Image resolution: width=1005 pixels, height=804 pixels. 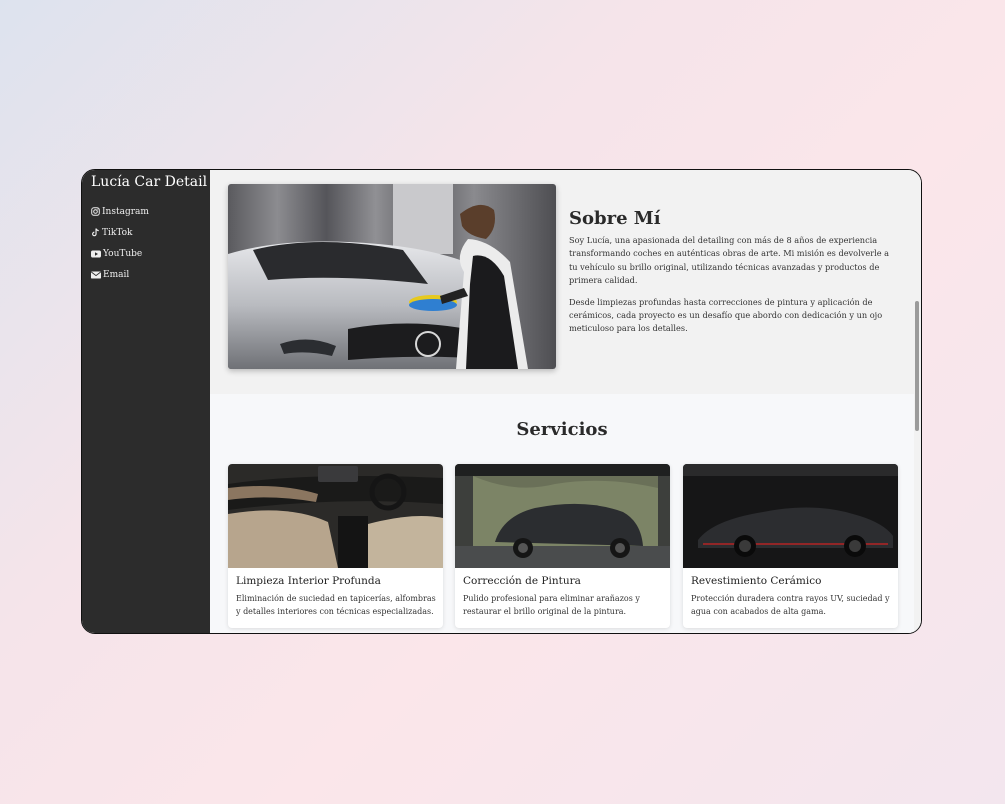 I want to click on nav-item-instagram: Instagram, so click(x=120, y=211).